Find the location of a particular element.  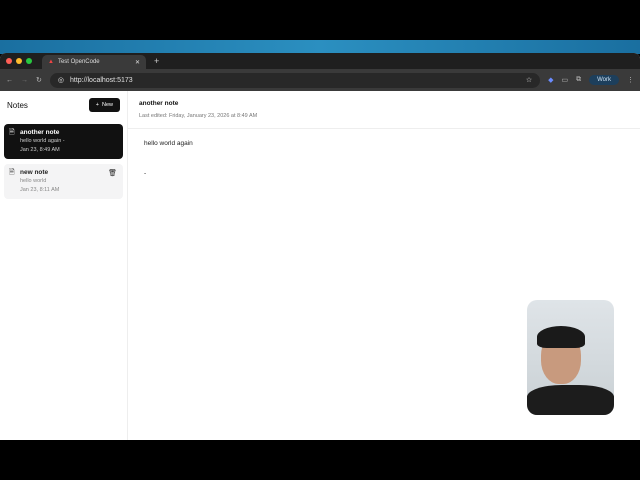

back-icon: ← is located at coordinates (9, 80).